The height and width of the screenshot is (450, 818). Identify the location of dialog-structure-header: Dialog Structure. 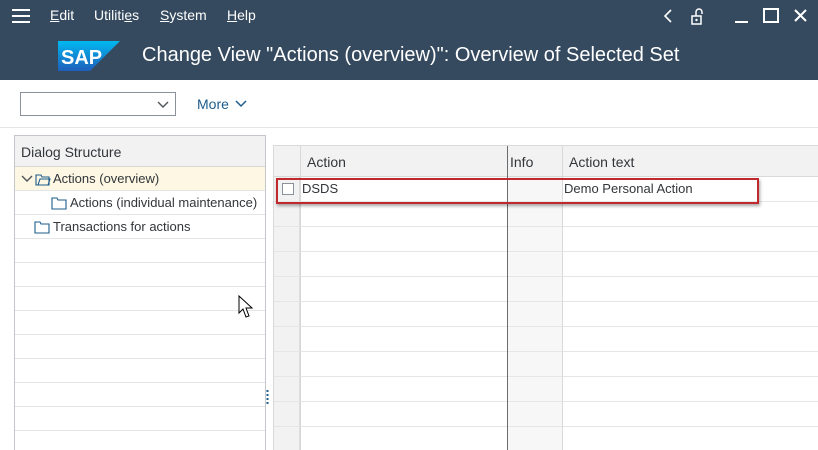
(140, 151).